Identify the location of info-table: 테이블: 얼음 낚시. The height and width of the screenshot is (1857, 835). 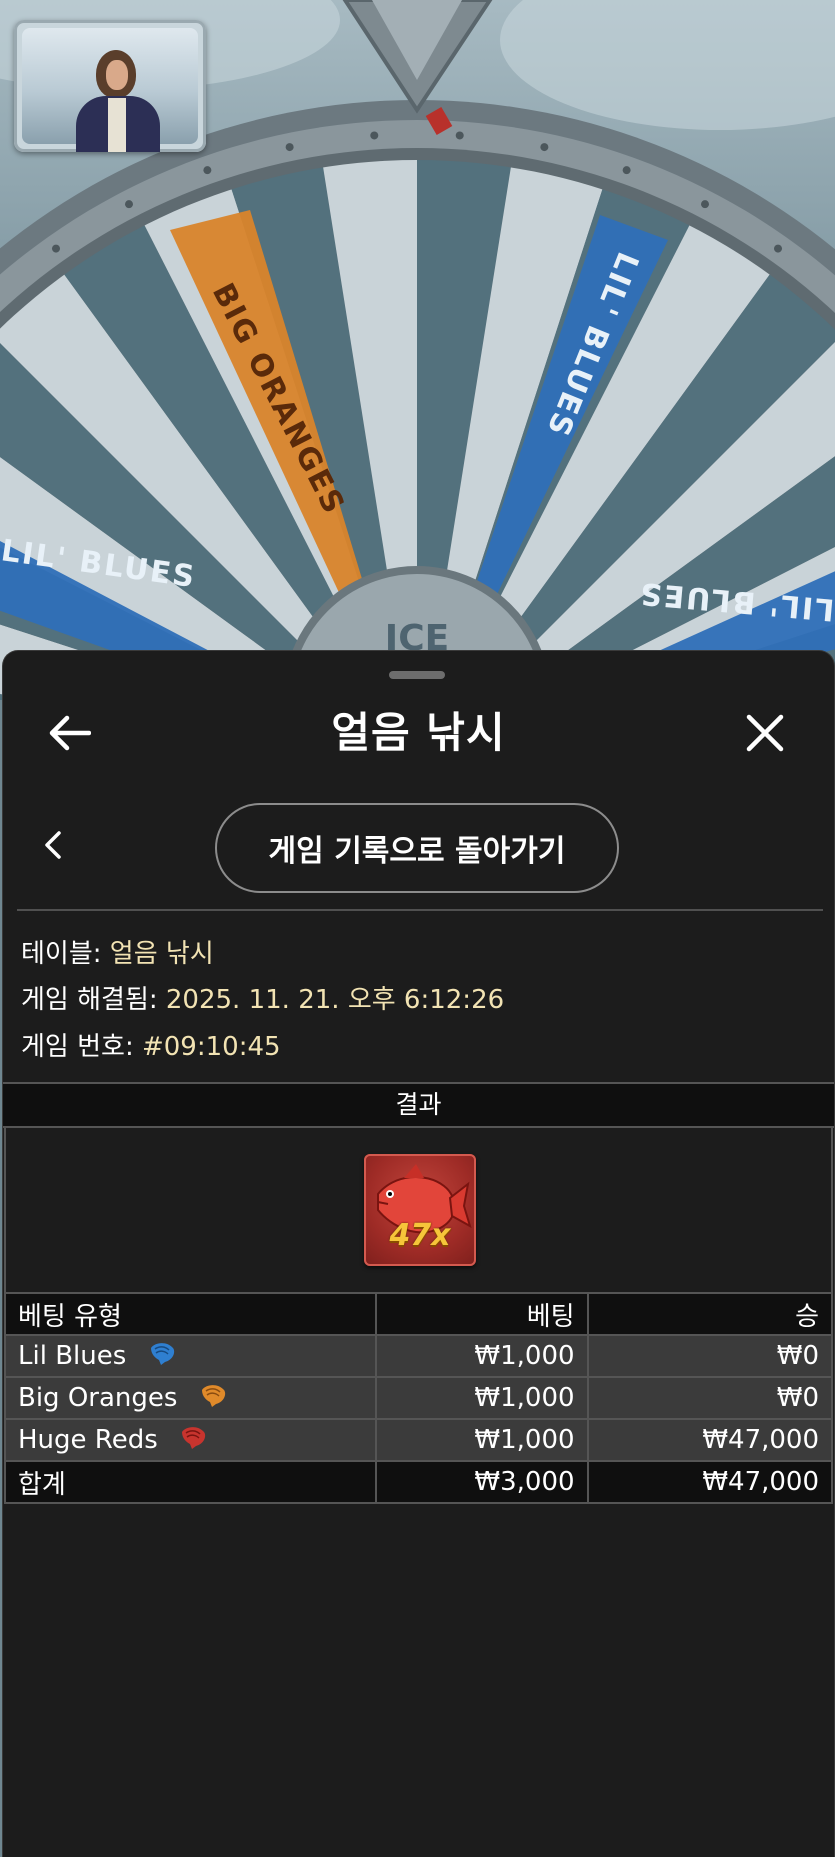
(117, 951).